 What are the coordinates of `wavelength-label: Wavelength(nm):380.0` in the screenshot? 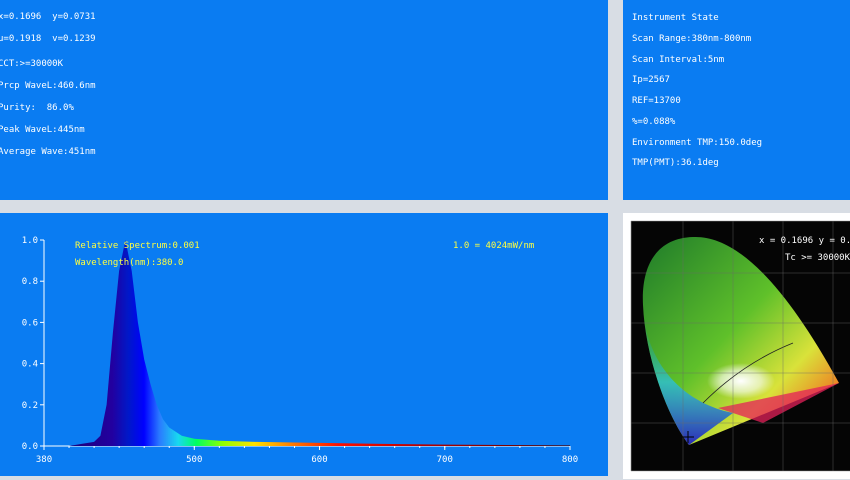 It's located at (129, 263).